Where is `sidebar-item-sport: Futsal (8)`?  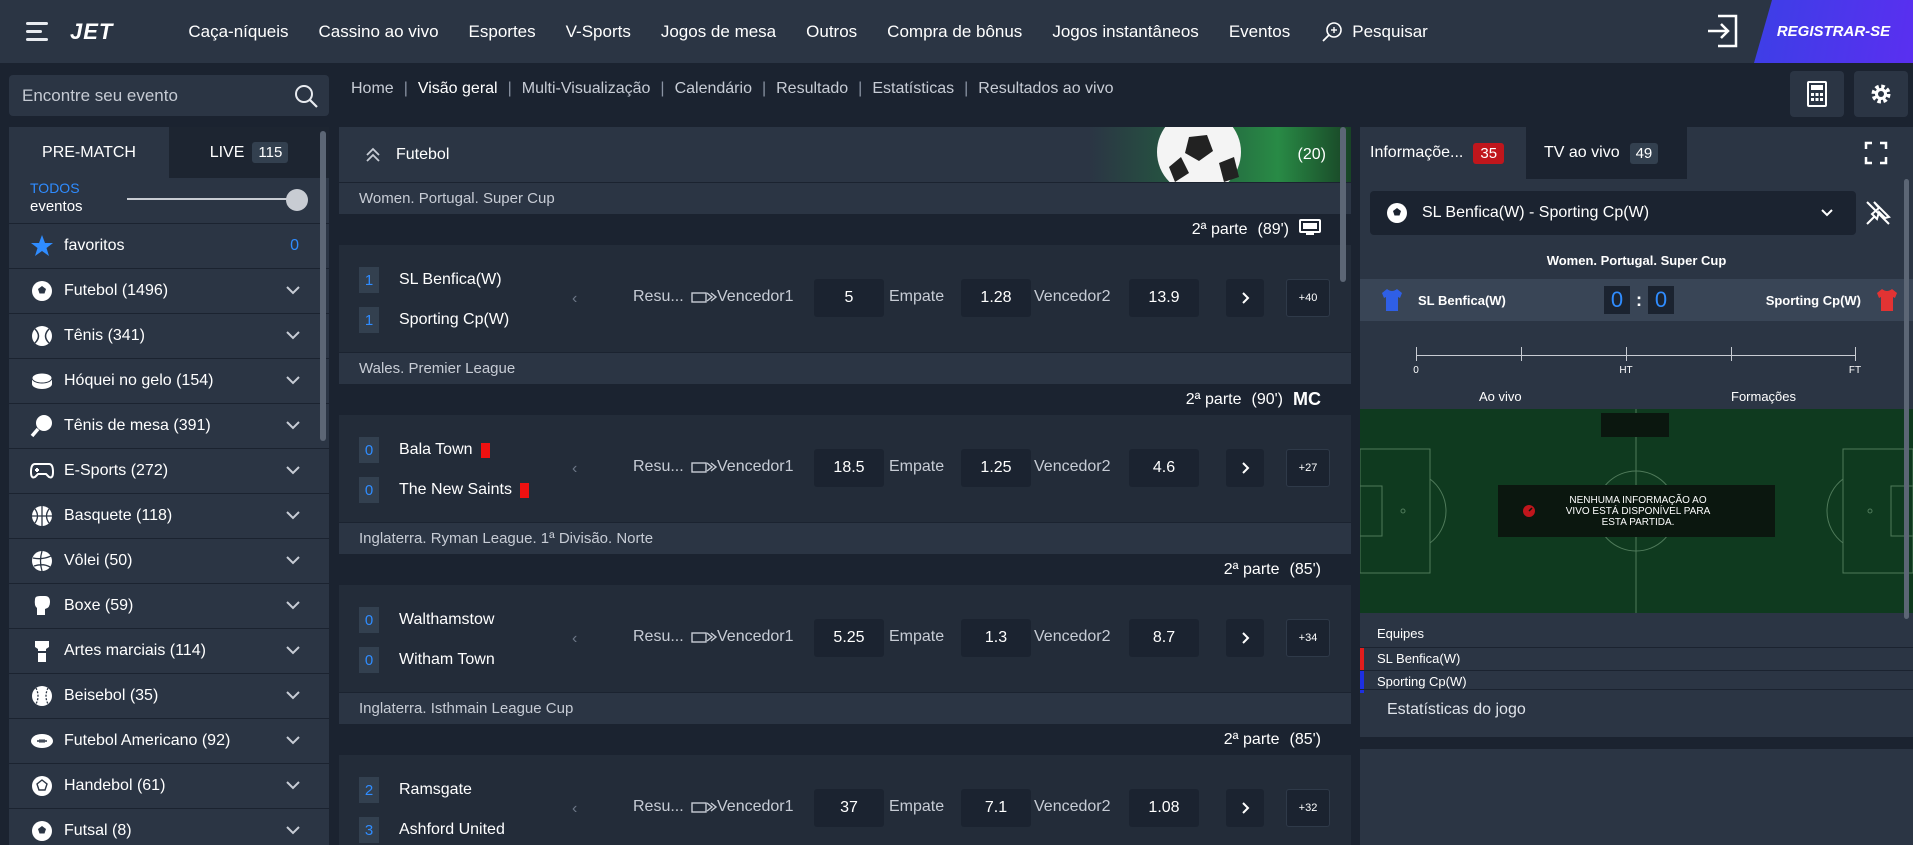
sidebar-item-sport: Futsal (8) is located at coordinates (169, 826).